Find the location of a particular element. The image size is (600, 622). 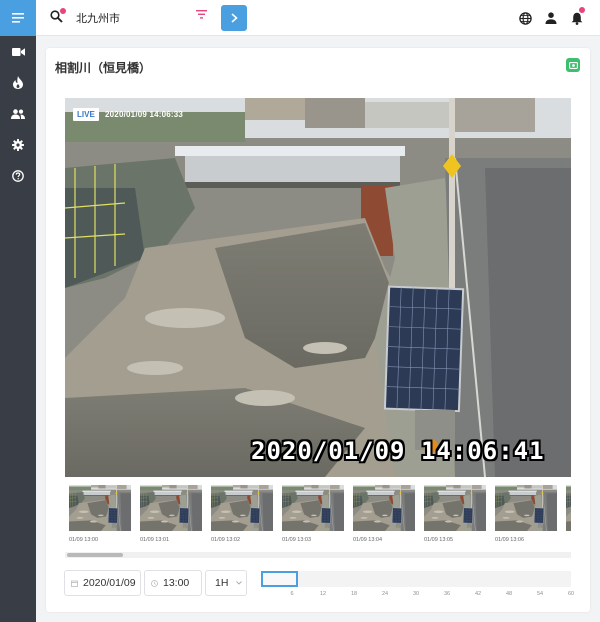

people-icon is located at coordinates (18, 113).